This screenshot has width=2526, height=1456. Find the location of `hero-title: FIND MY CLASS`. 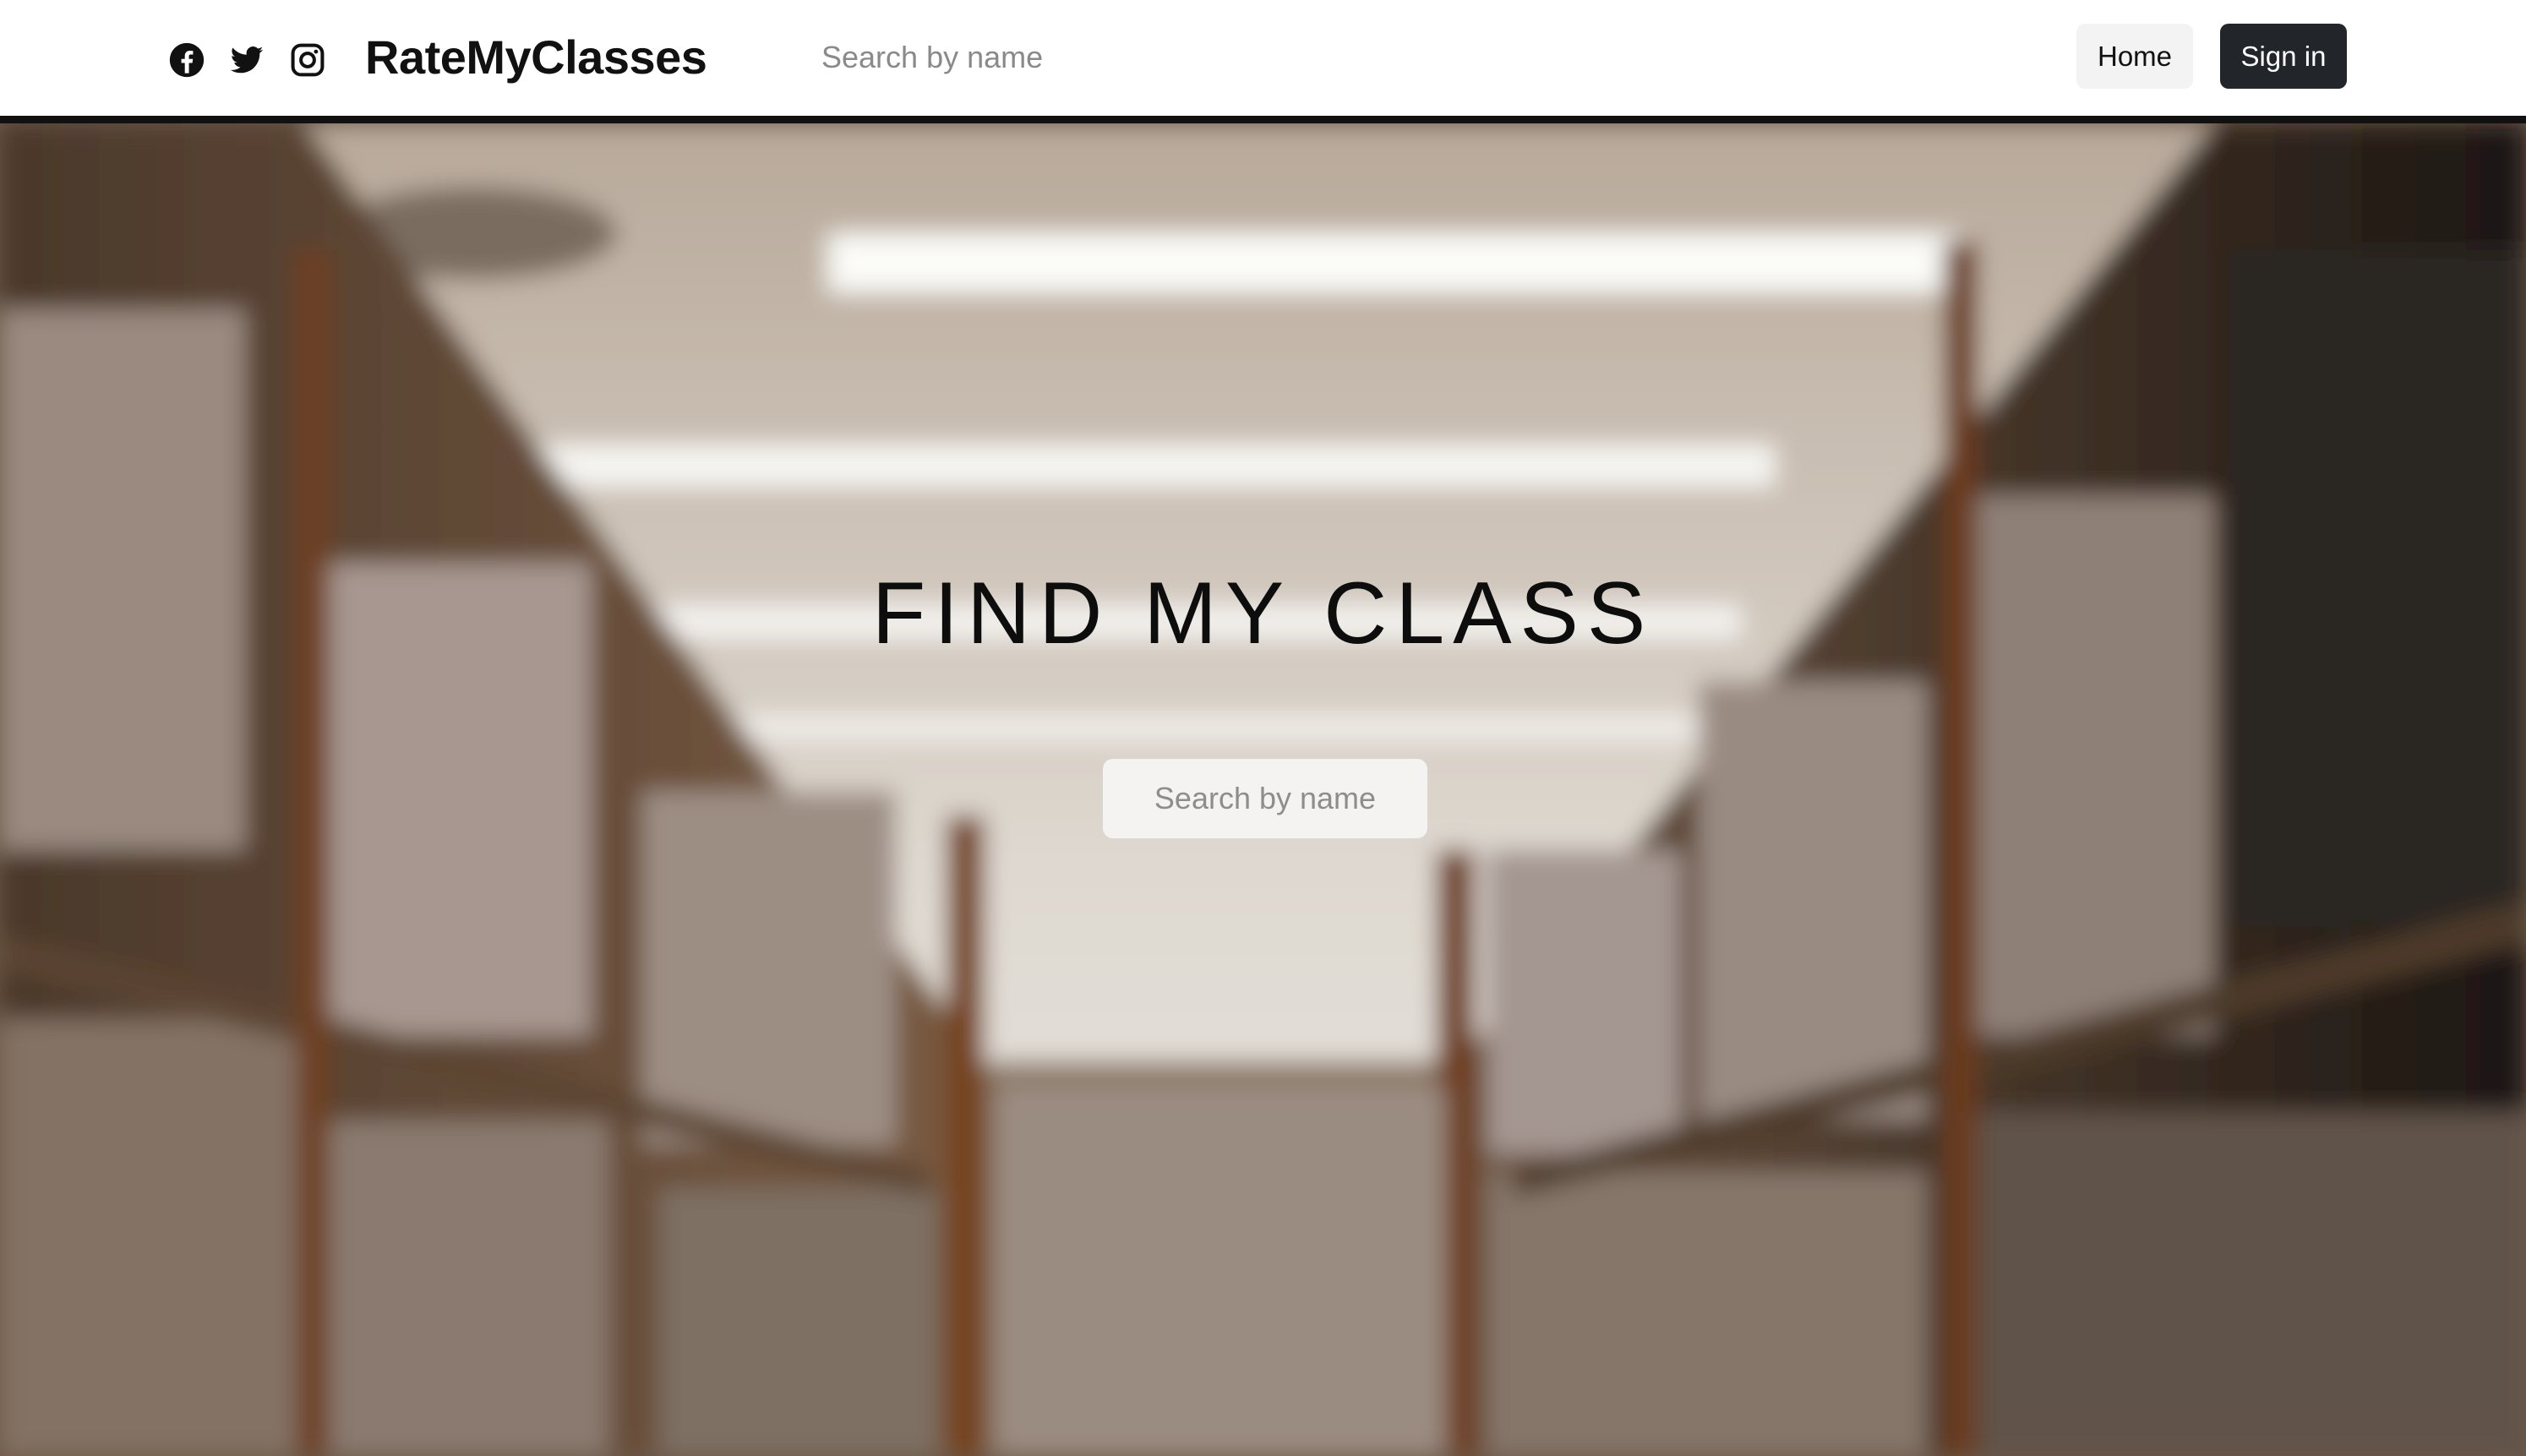

hero-title: FIND MY CLASS is located at coordinates (1263, 613).